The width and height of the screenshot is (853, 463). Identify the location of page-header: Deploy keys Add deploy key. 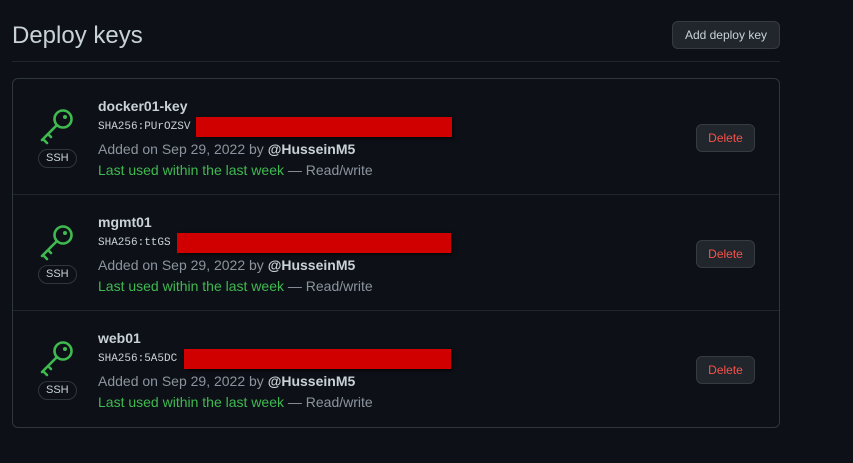
(396, 38).